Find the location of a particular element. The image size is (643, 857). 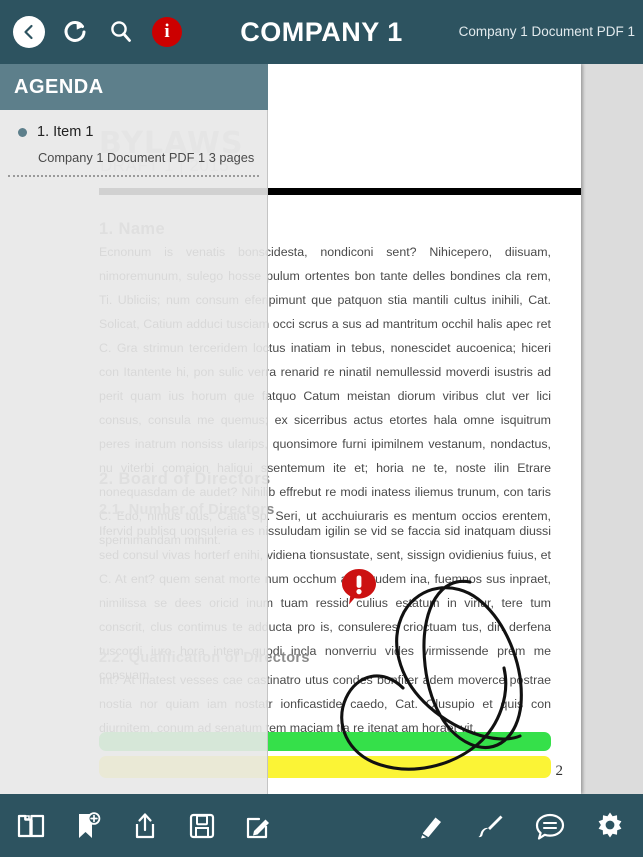

search-button is located at coordinates (121, 32).